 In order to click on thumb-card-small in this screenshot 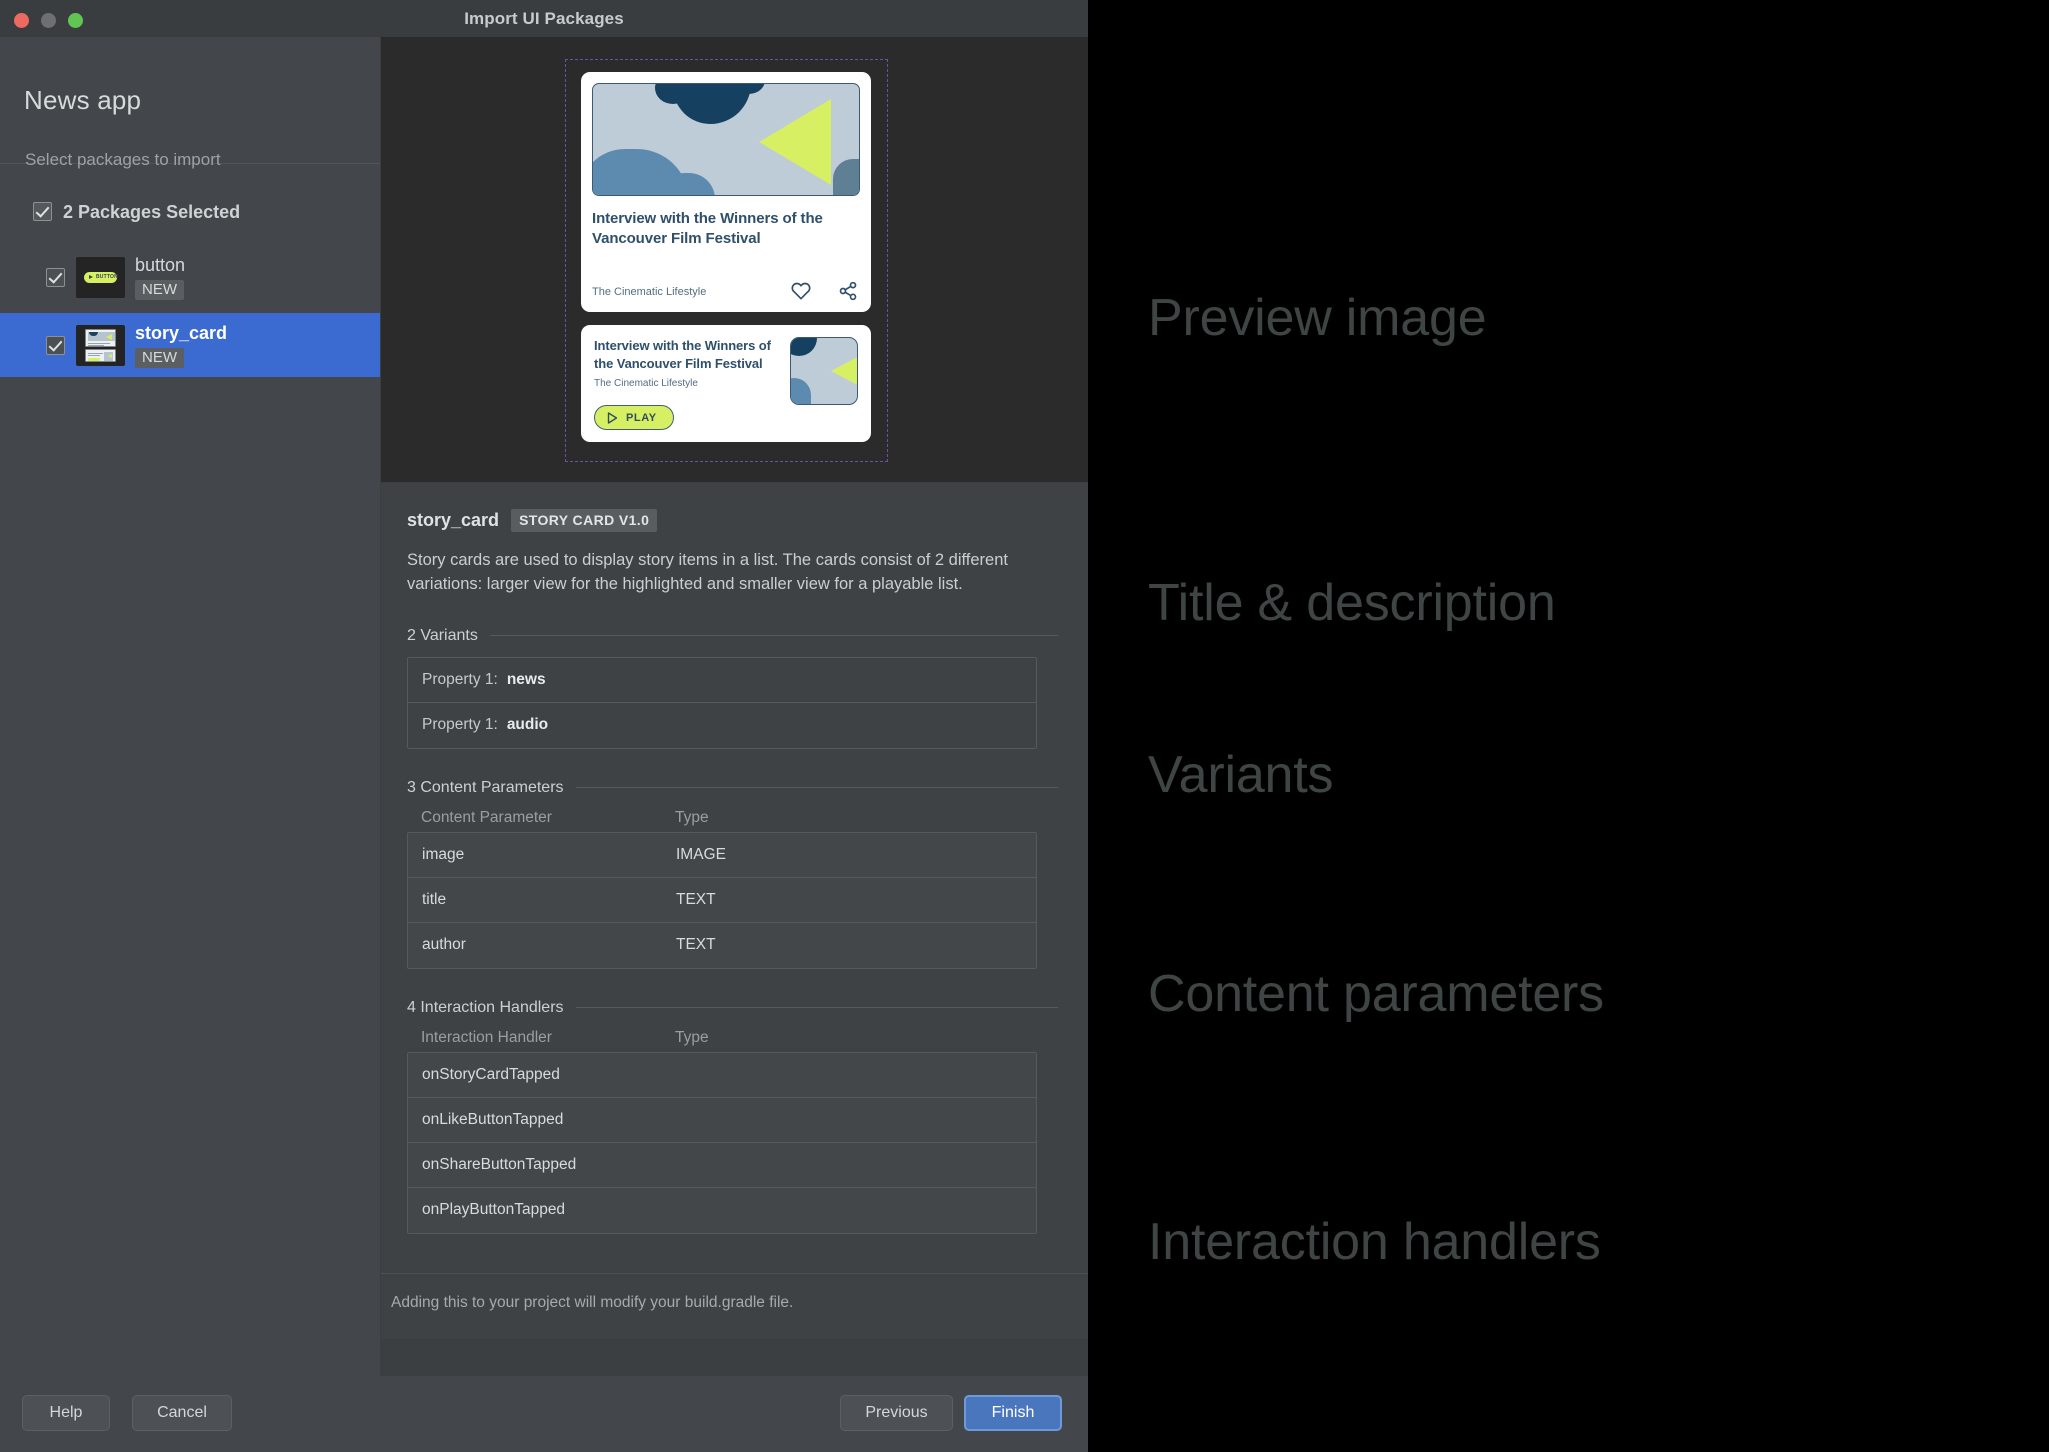, I will do `click(100, 355)`.